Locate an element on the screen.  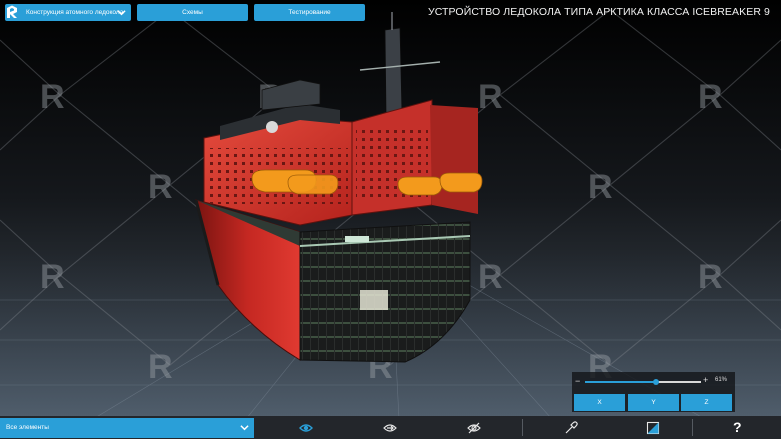
section-select-label: Конструкция атомного ледокола is located at coordinates (75, 12).